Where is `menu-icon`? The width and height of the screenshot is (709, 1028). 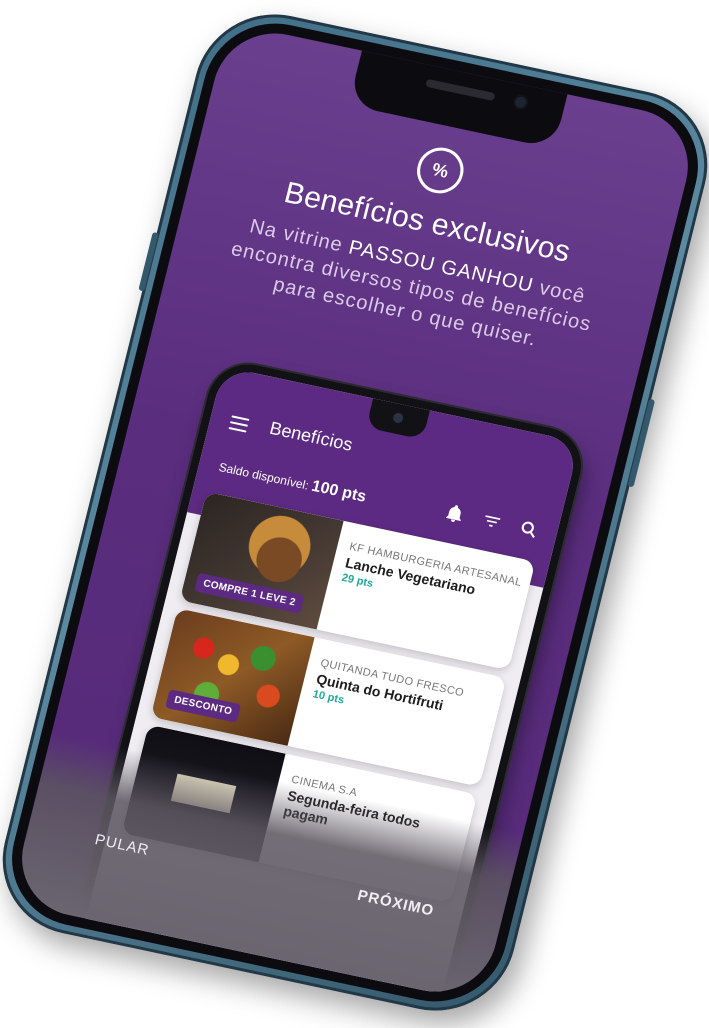 menu-icon is located at coordinates (239, 424).